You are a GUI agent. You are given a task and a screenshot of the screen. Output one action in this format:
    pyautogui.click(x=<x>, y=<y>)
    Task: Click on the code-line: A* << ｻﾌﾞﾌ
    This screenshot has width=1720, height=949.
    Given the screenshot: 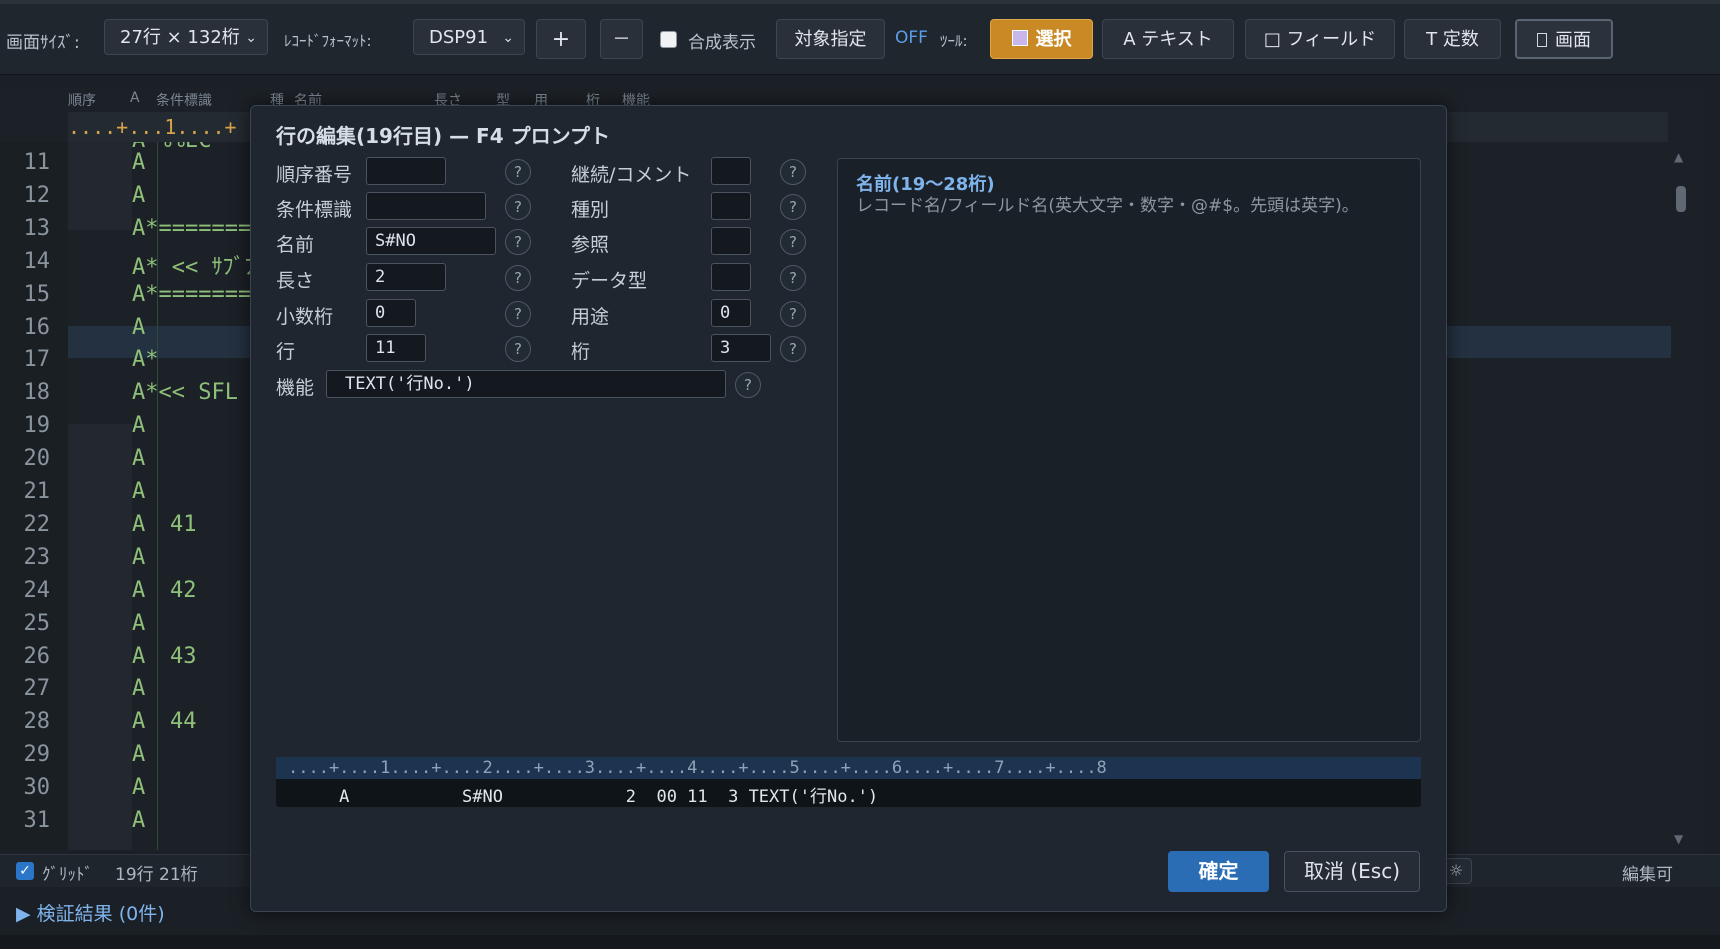 What is the action you would take?
    pyautogui.click(x=194, y=267)
    